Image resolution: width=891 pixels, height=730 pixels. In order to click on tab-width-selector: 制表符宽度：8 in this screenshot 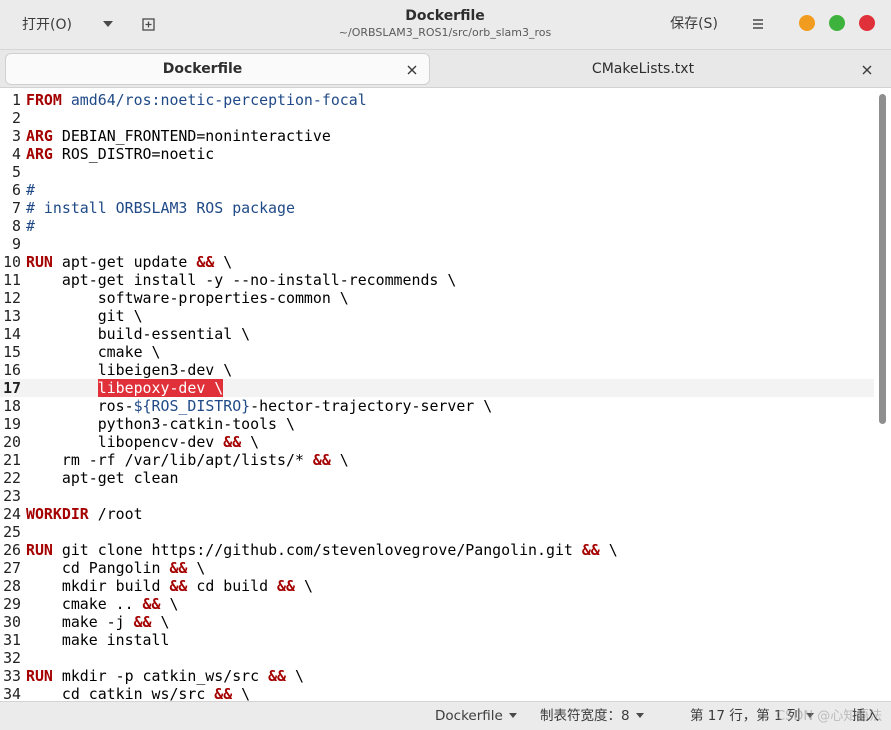, I will do `click(592, 716)`.